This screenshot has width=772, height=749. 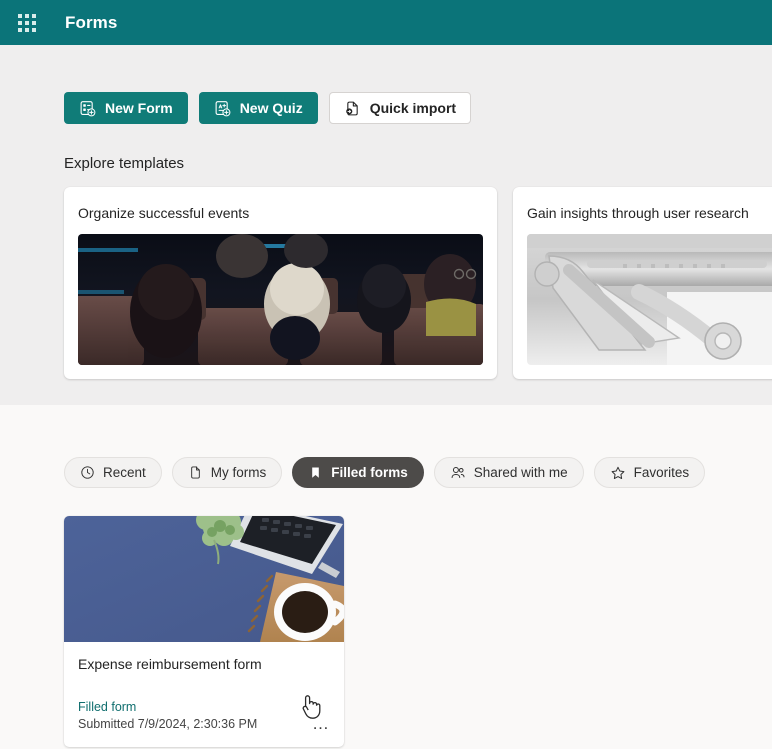 I want to click on pivot-favorites: Favorites, so click(x=649, y=472).